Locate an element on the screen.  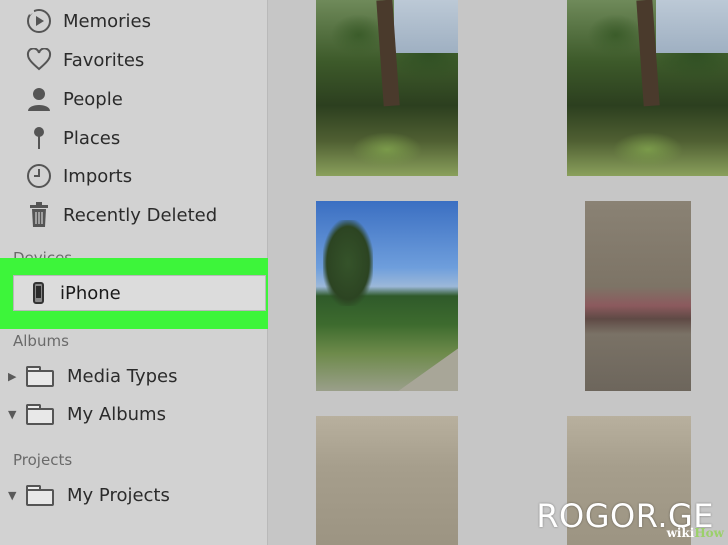
sidebar-item-my-albums: ▼ My Albums is located at coordinates (87, 414).